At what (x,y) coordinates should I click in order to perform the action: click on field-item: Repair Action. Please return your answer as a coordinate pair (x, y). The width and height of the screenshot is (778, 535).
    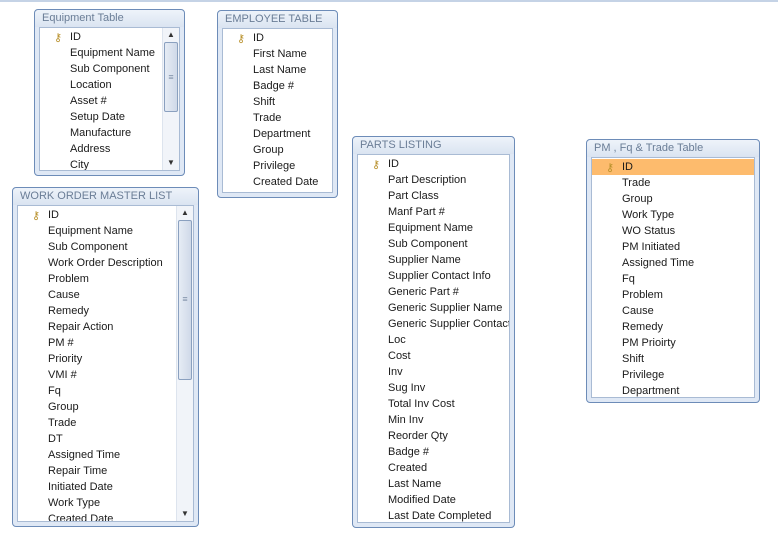
    Looking at the image, I should click on (105, 327).